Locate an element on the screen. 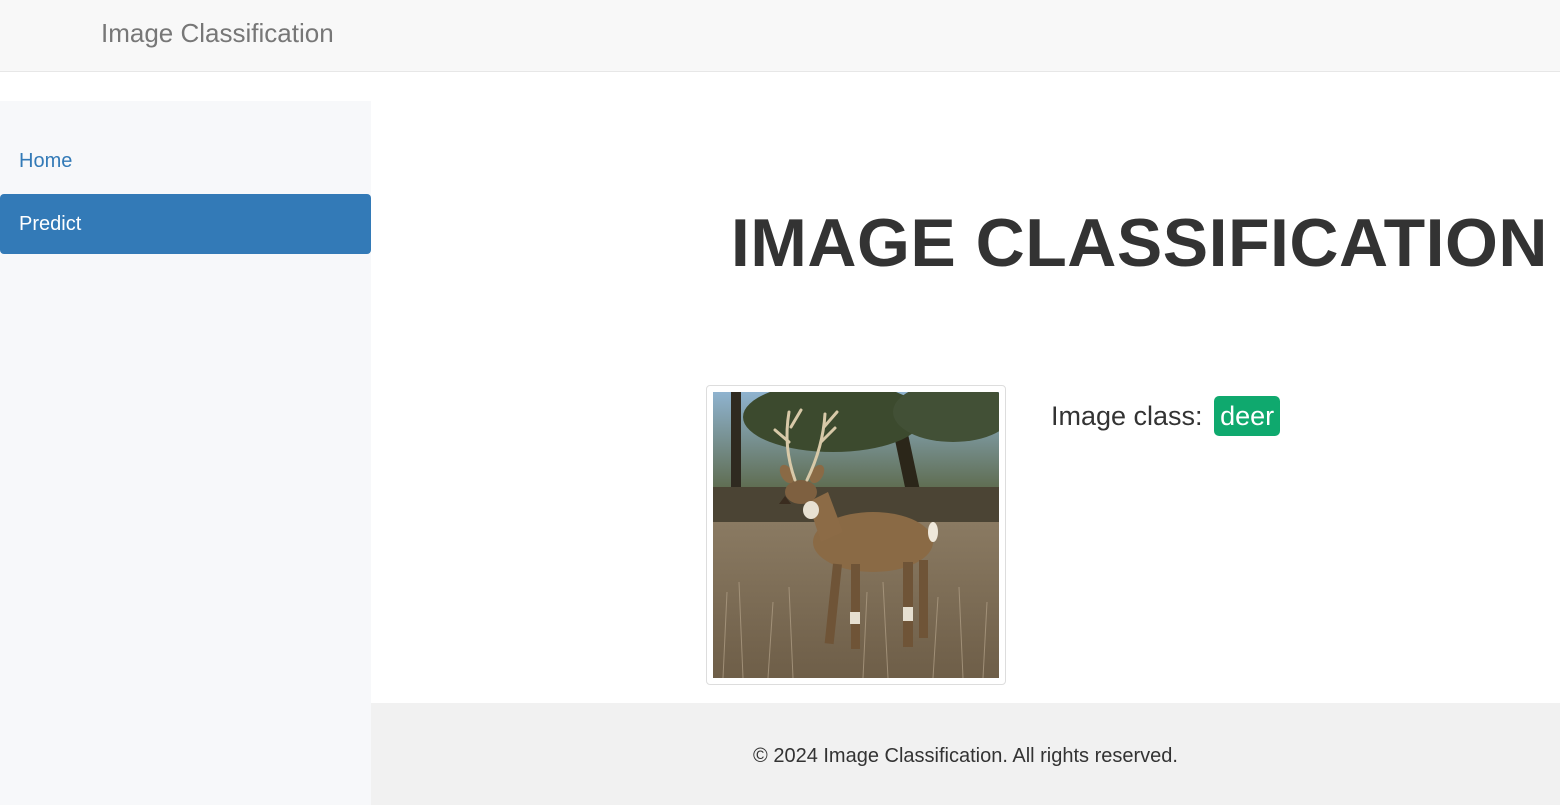  result-label: Image class: is located at coordinates (1127, 415).